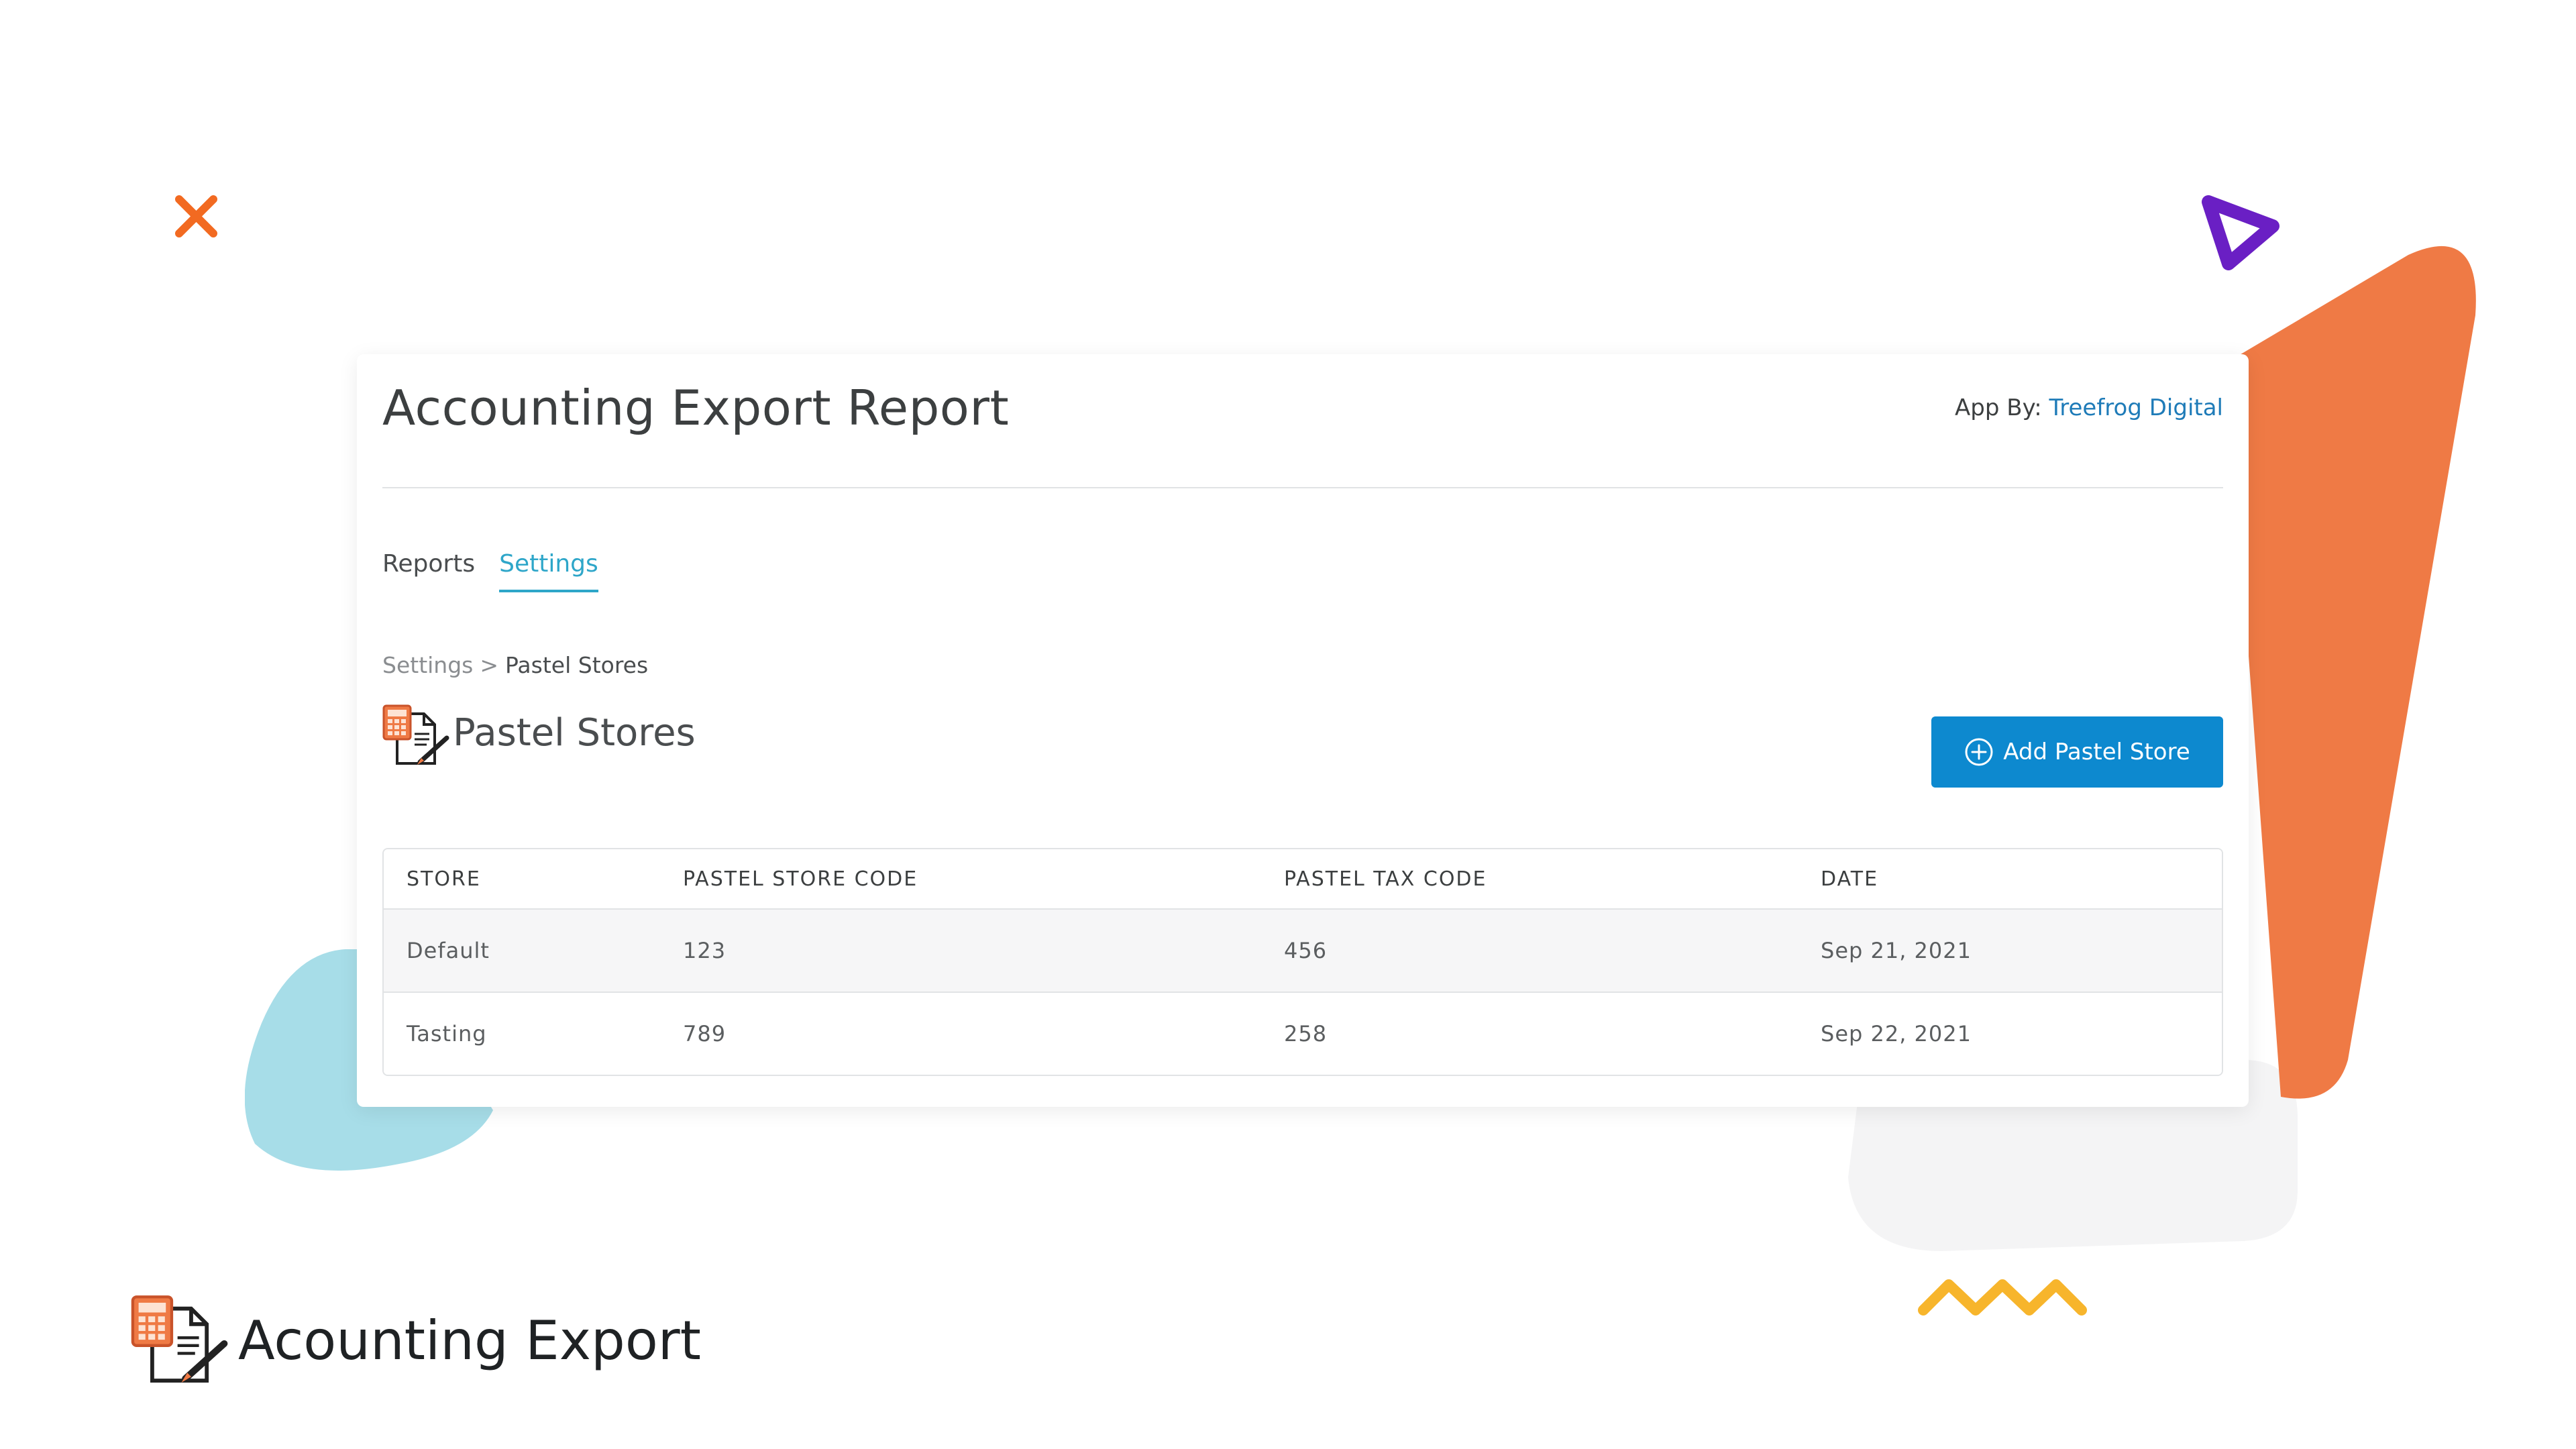  I want to click on add-pastel-store-label: Add Pastel Store, so click(2096, 752).